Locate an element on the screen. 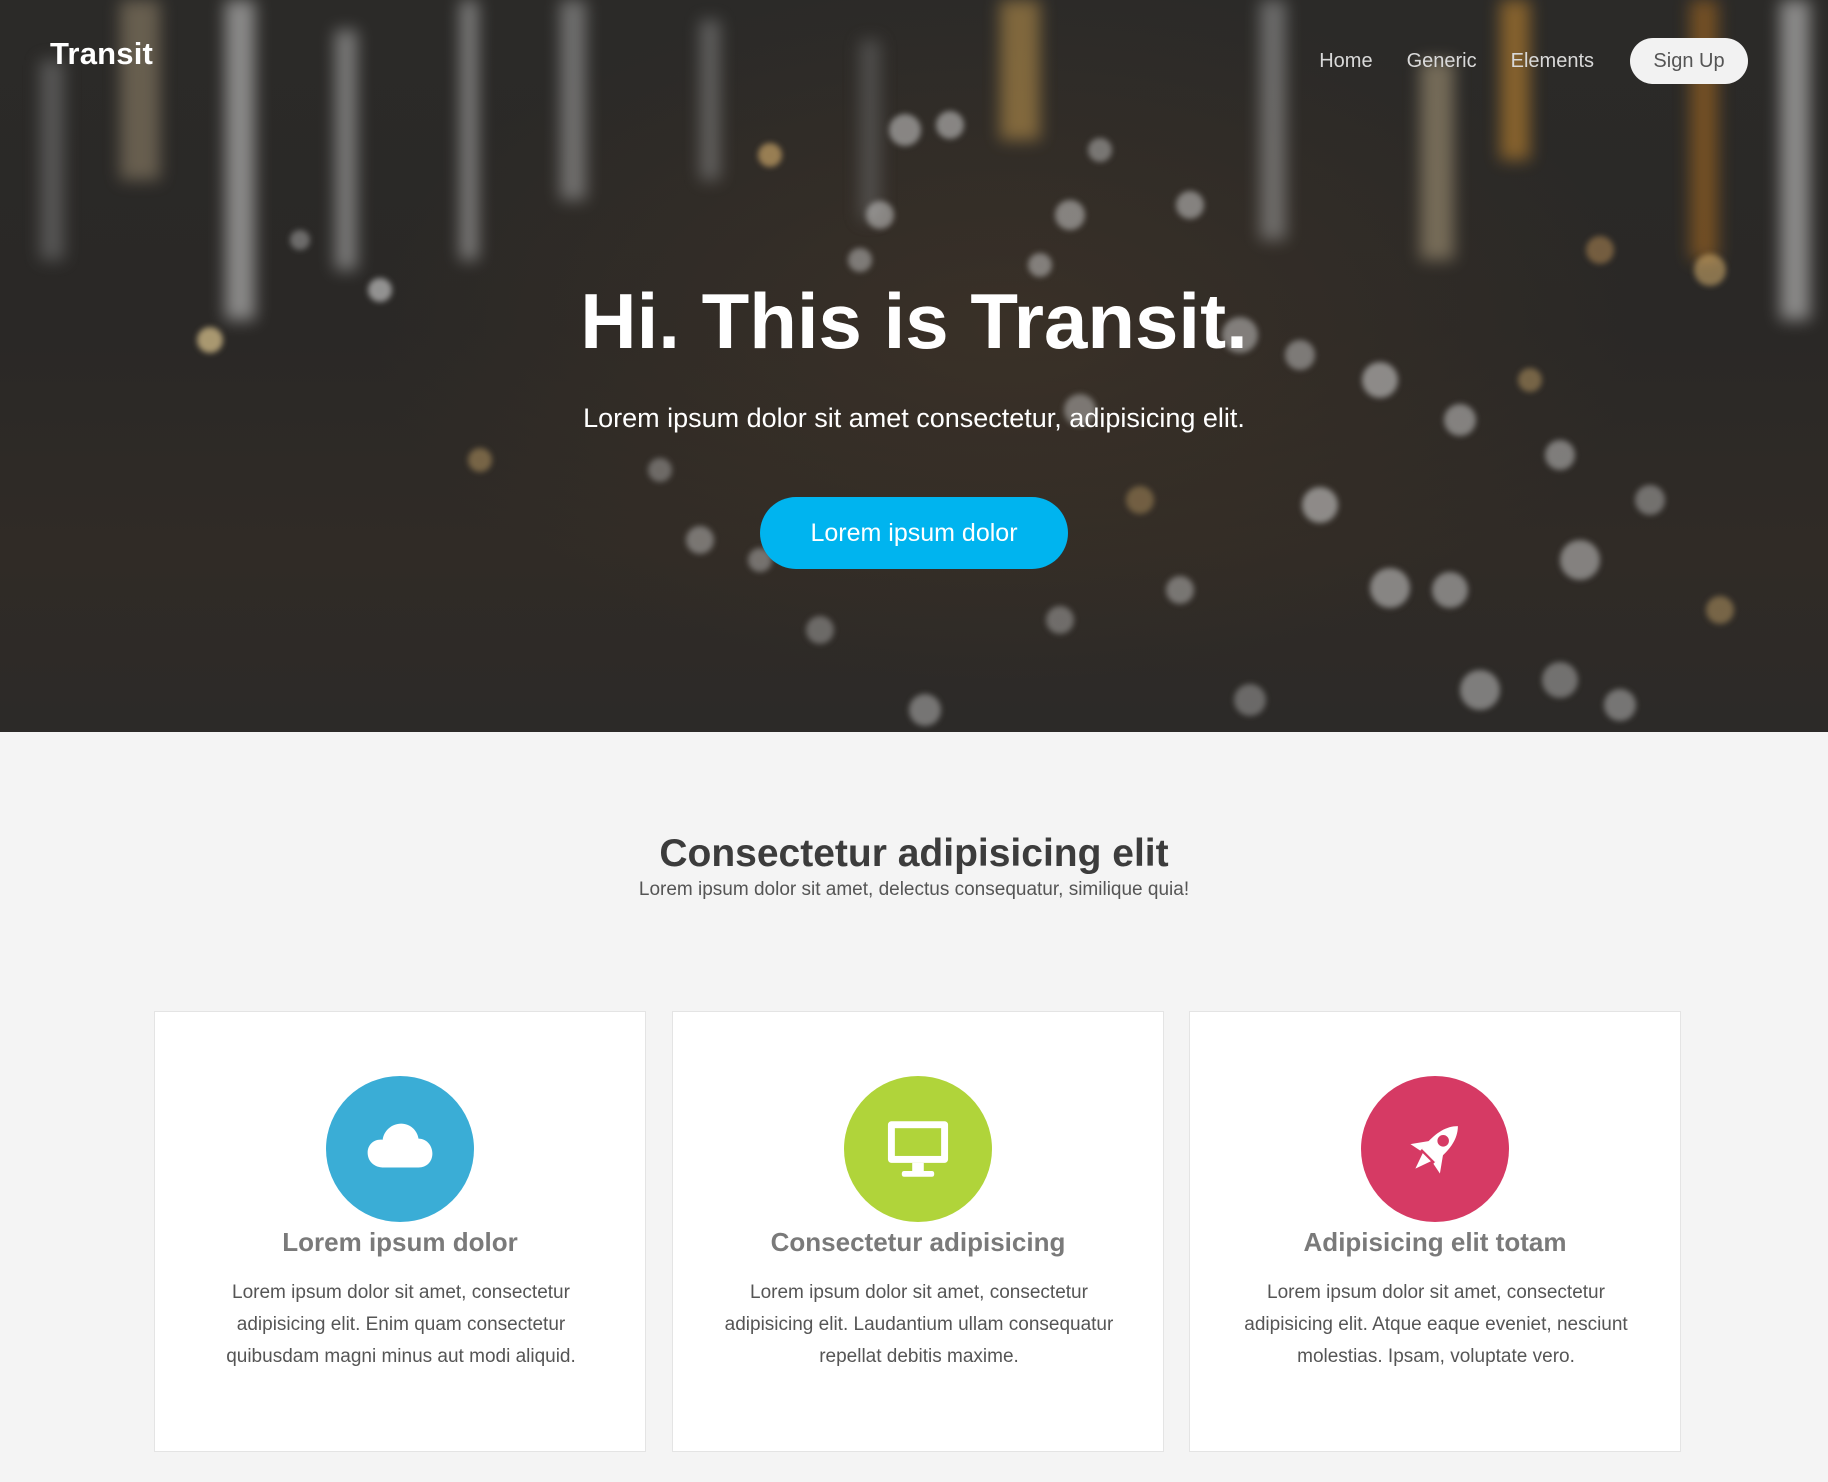 Image resolution: width=1828 pixels, height=1482 pixels. nav-link-home: Home is located at coordinates (1345, 61).